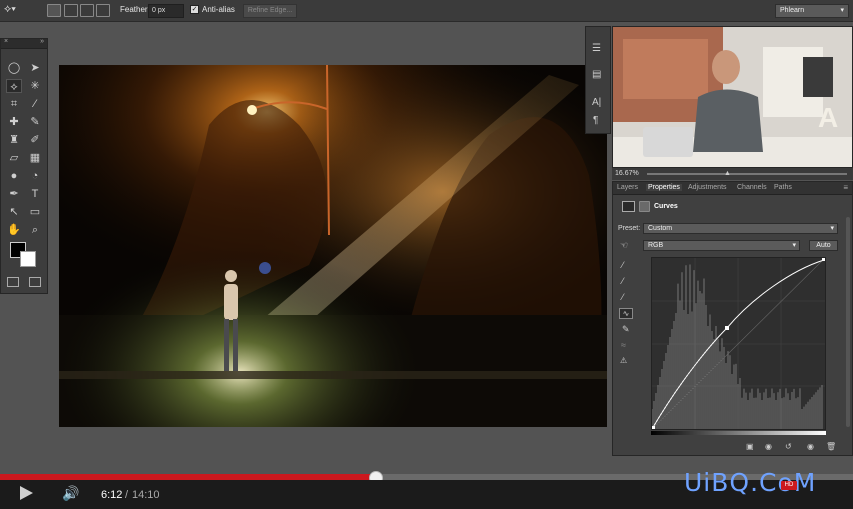  Describe the element at coordinates (35, 212) in the screenshot. I see `rectangle-icon: ▭` at that location.